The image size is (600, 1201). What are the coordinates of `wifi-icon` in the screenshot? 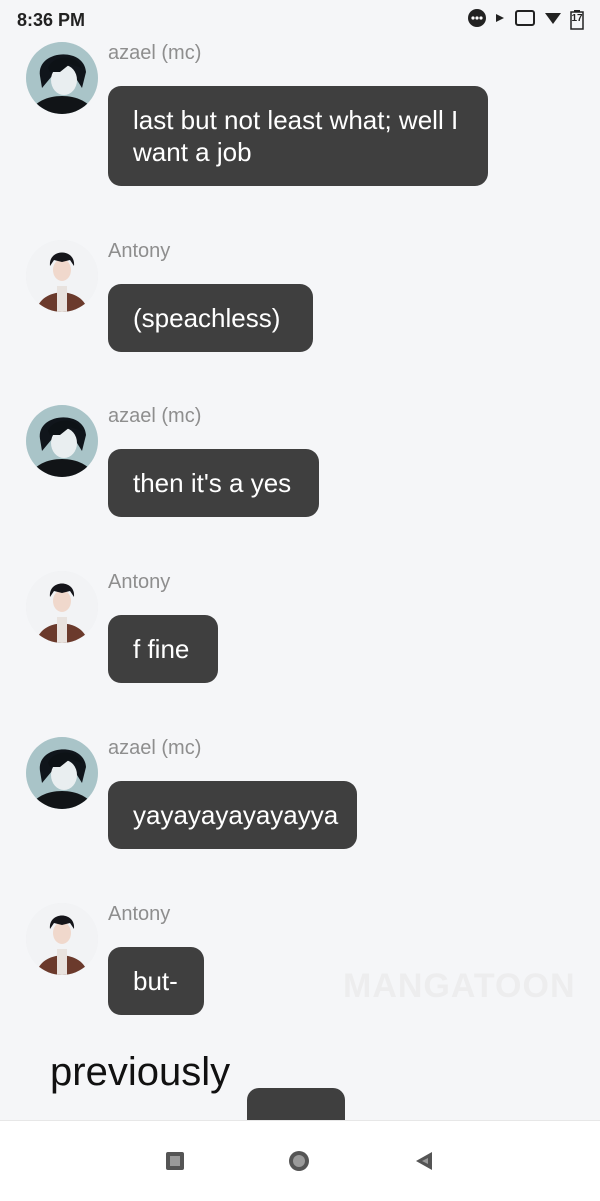 It's located at (553, 20).